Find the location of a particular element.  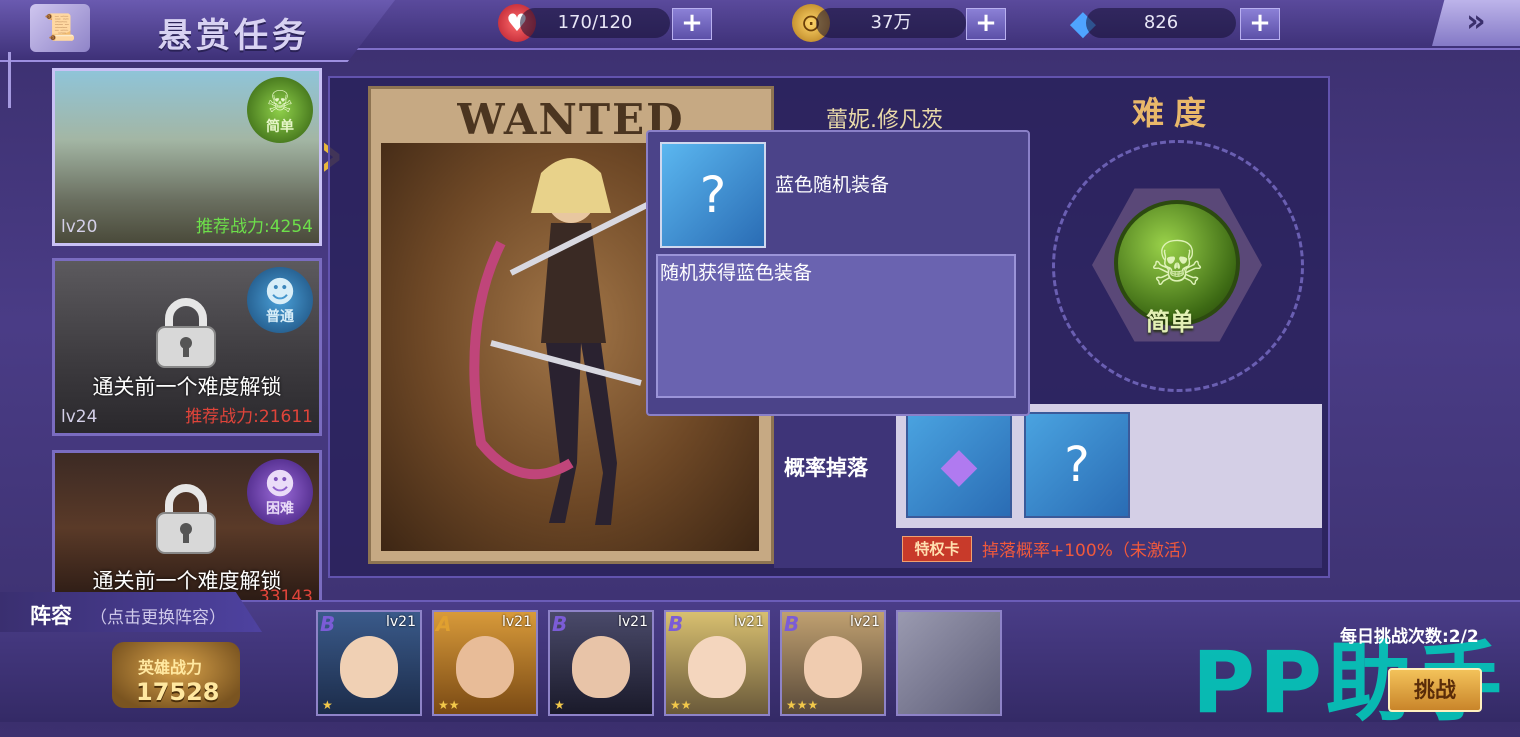

drops-label: 概率掉落 is located at coordinates (826, 468).